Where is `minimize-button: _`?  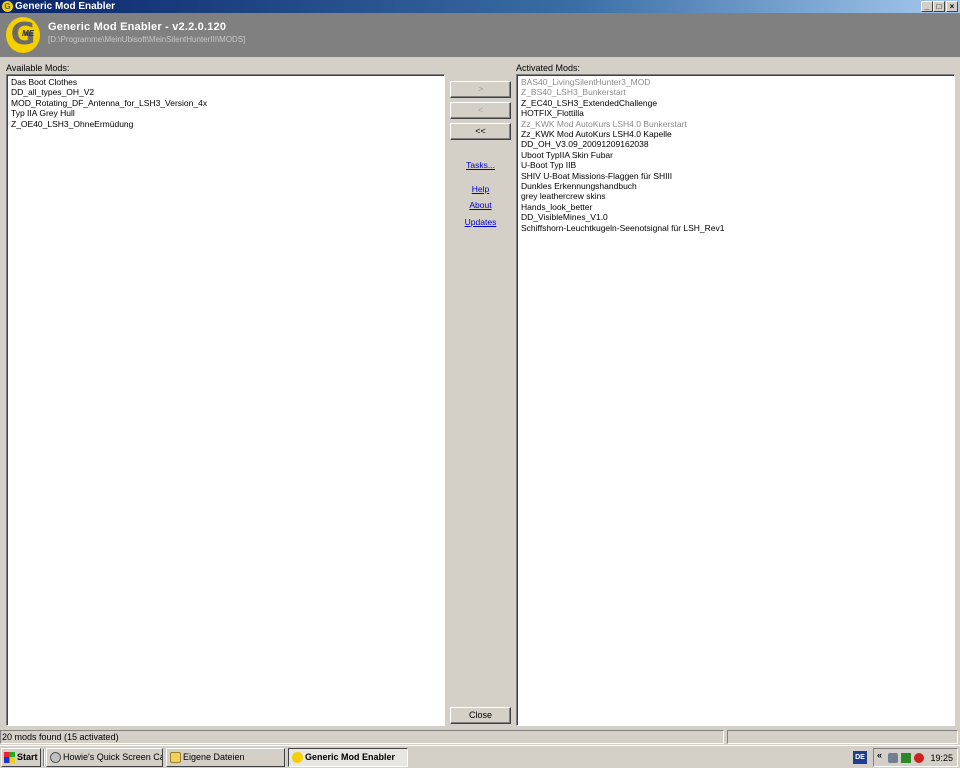
minimize-button: _ is located at coordinates (927, 6).